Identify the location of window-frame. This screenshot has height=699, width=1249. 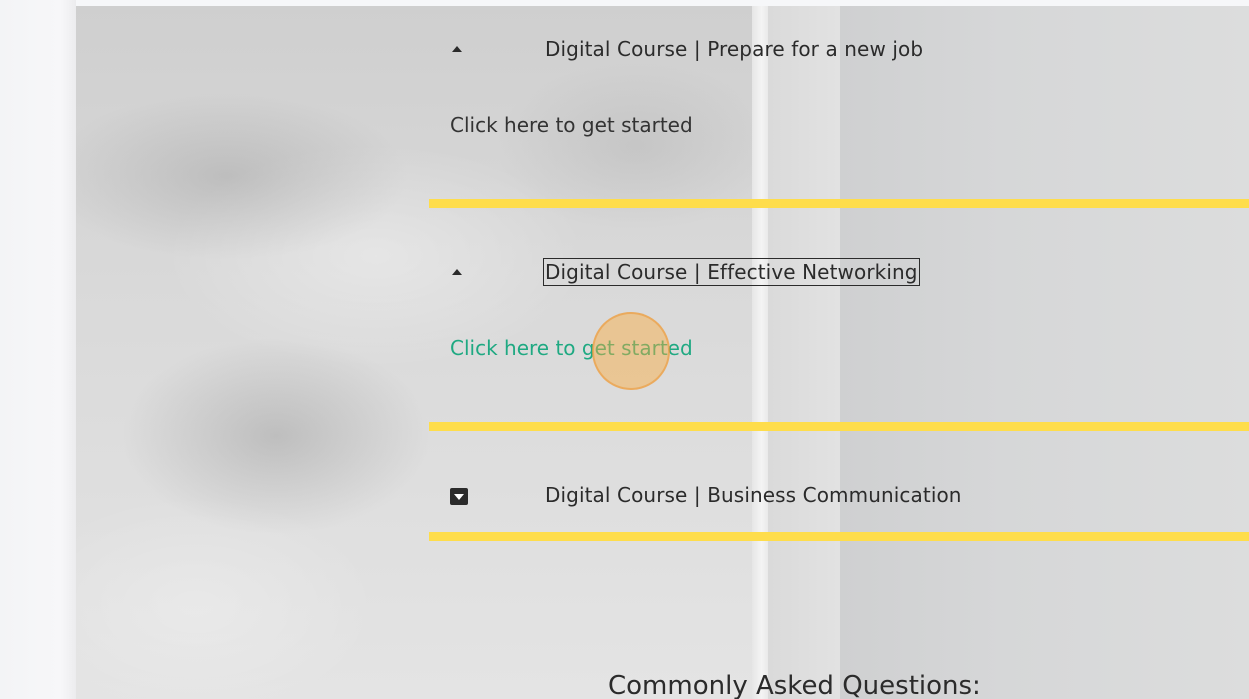
(760, 352).